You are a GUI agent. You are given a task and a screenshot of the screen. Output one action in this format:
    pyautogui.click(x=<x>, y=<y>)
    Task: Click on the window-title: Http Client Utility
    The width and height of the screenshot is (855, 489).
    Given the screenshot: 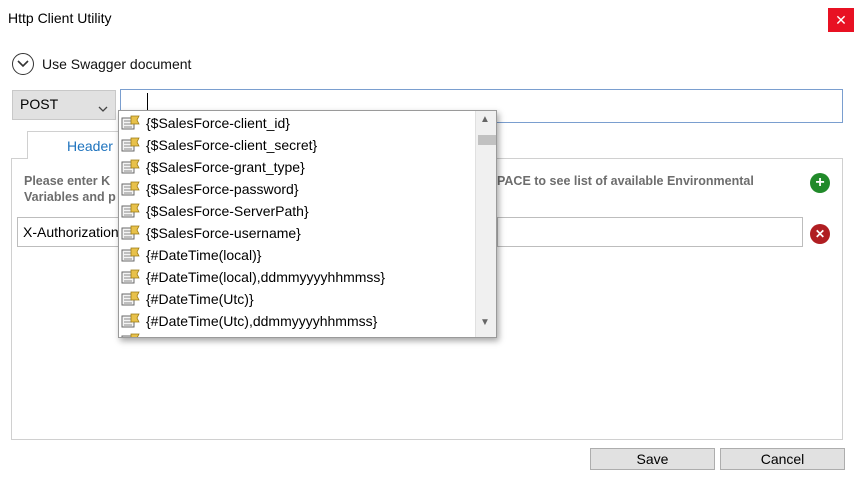 What is the action you would take?
    pyautogui.click(x=60, y=18)
    